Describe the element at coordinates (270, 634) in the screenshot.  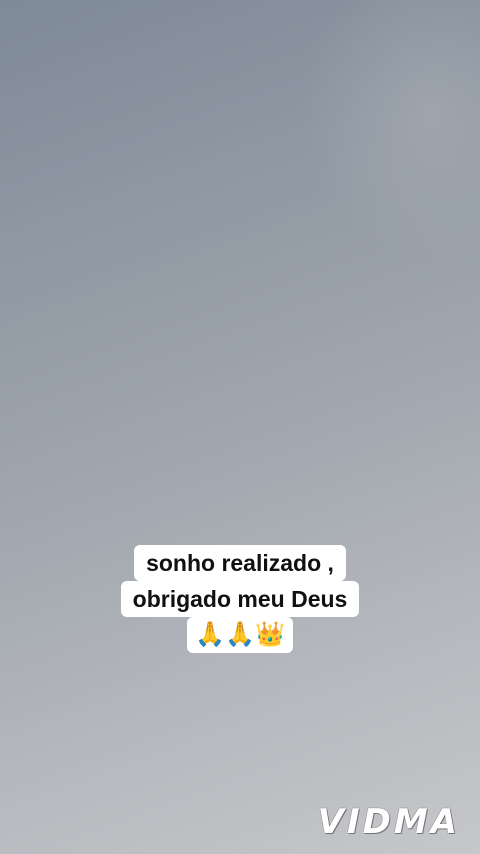
I see `crown-icon: 👑` at that location.